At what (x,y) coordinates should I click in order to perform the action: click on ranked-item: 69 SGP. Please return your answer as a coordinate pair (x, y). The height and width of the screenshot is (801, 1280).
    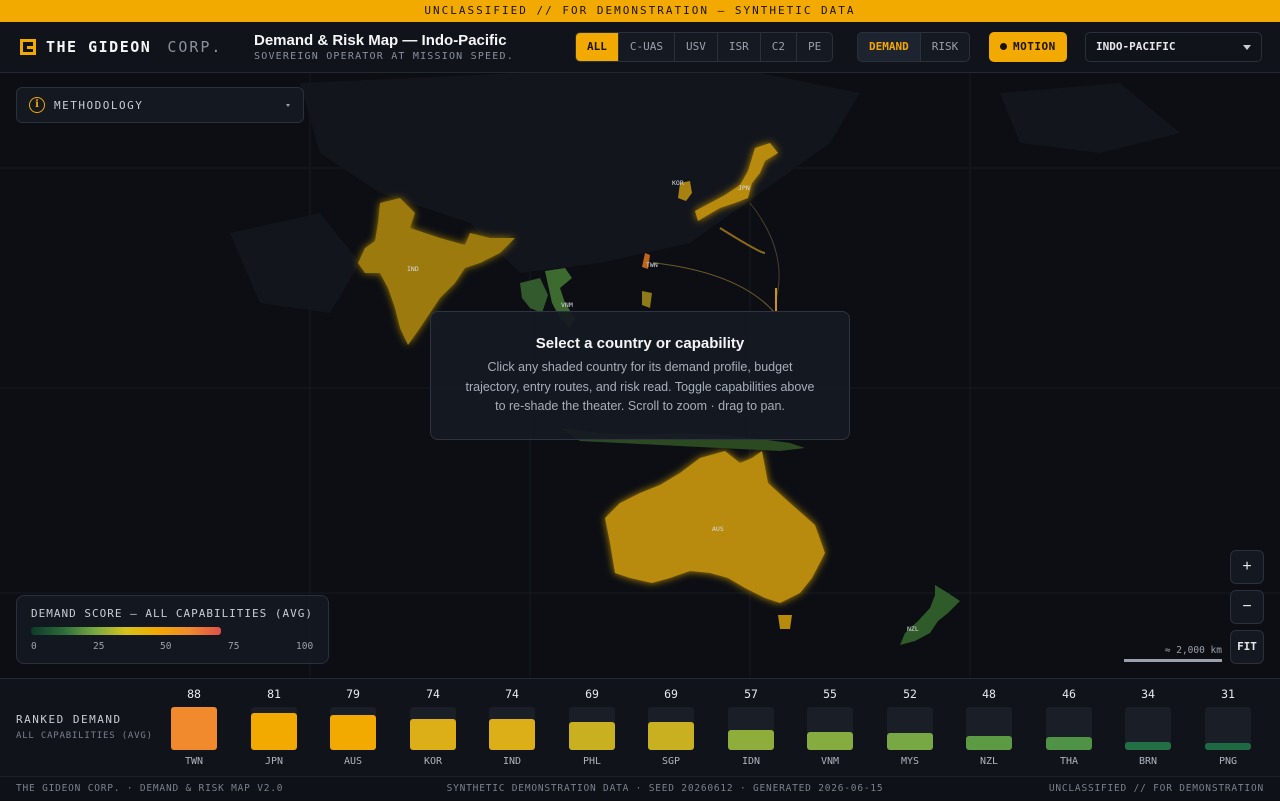
    Looking at the image, I should click on (671, 727).